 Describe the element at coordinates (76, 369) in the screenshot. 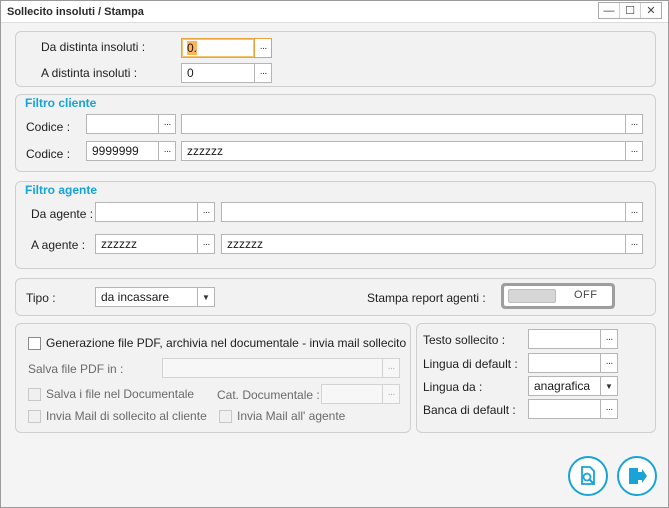

I see `salva-pdf-label: Salva file PDF in :` at that location.